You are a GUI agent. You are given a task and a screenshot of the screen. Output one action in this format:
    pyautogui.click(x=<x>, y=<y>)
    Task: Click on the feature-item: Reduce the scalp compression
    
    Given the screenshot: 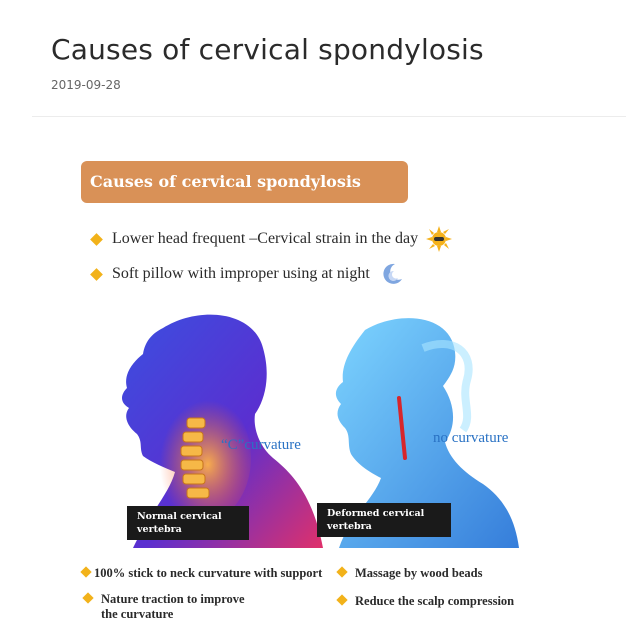 What is the action you would take?
    pyautogui.click(x=425, y=601)
    